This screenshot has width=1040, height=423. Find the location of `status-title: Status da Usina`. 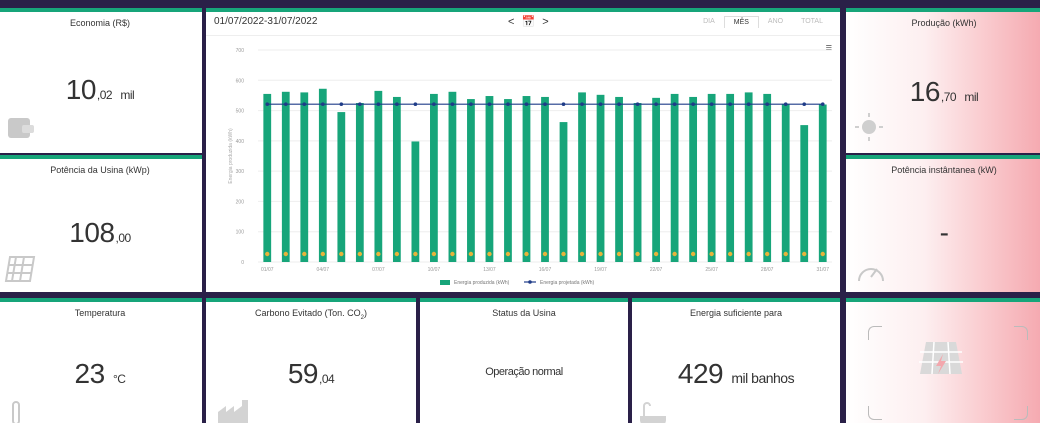

status-title: Status da Usina is located at coordinates (524, 313).